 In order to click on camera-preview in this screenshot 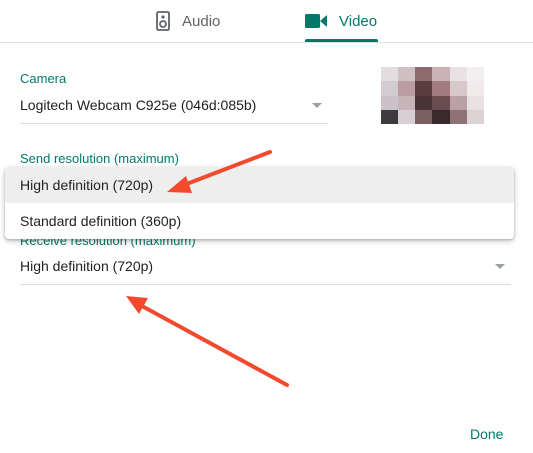, I will do `click(432, 95)`.